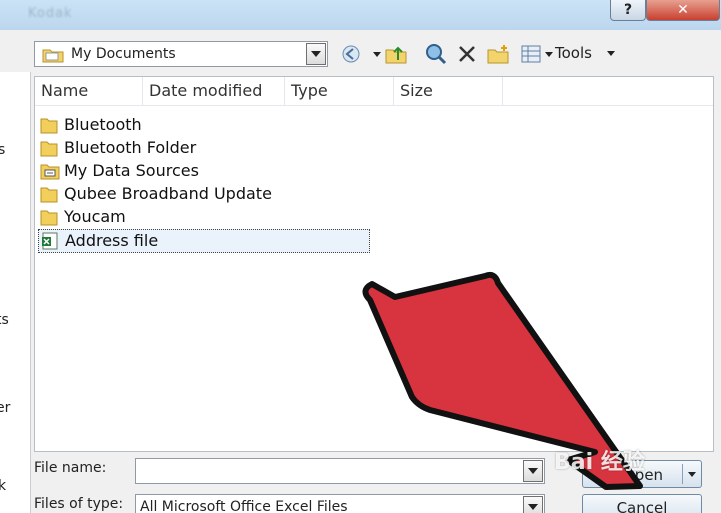 The width and height of the screenshot is (721, 513). What do you see at coordinates (89, 91) in the screenshot?
I see `column-header-name: Name` at bounding box center [89, 91].